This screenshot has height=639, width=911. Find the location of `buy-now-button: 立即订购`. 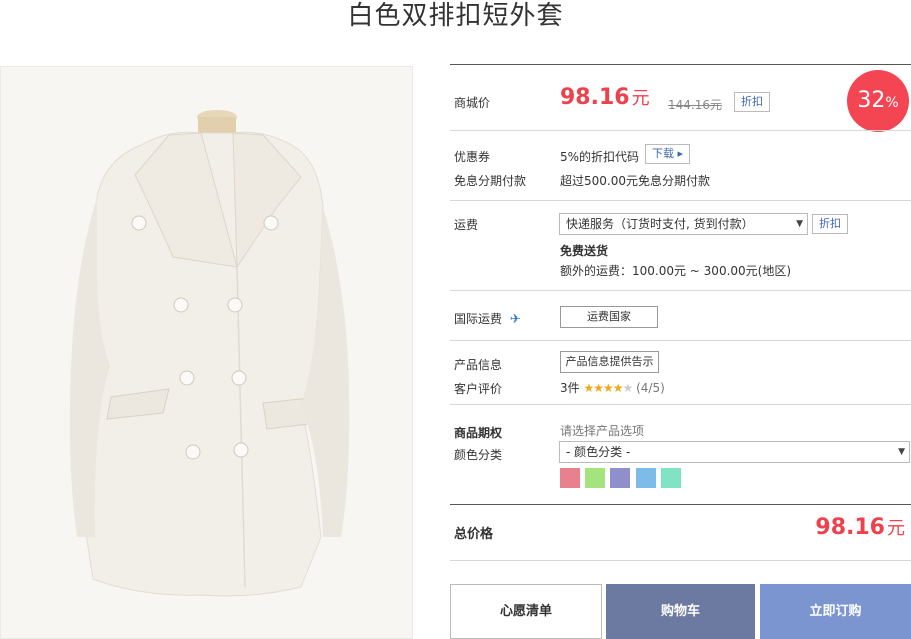

buy-now-button: 立即订购 is located at coordinates (835, 611).